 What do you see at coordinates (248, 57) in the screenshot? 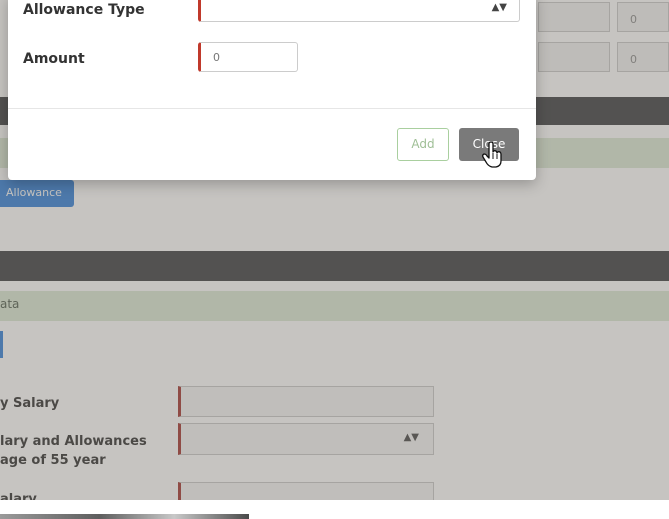
I see `amount-input: 0` at bounding box center [248, 57].